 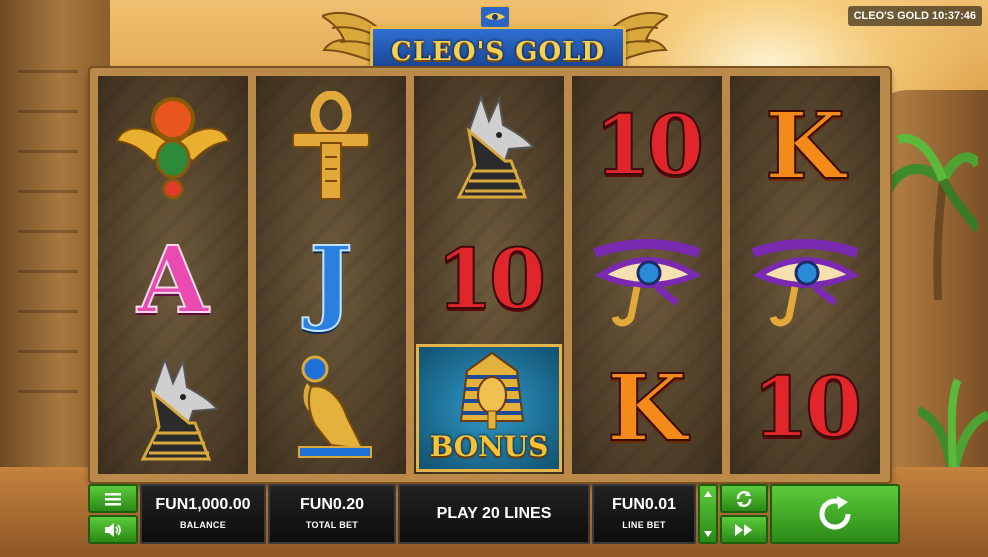 I want to click on symbol-falcon, so click(x=331, y=408).